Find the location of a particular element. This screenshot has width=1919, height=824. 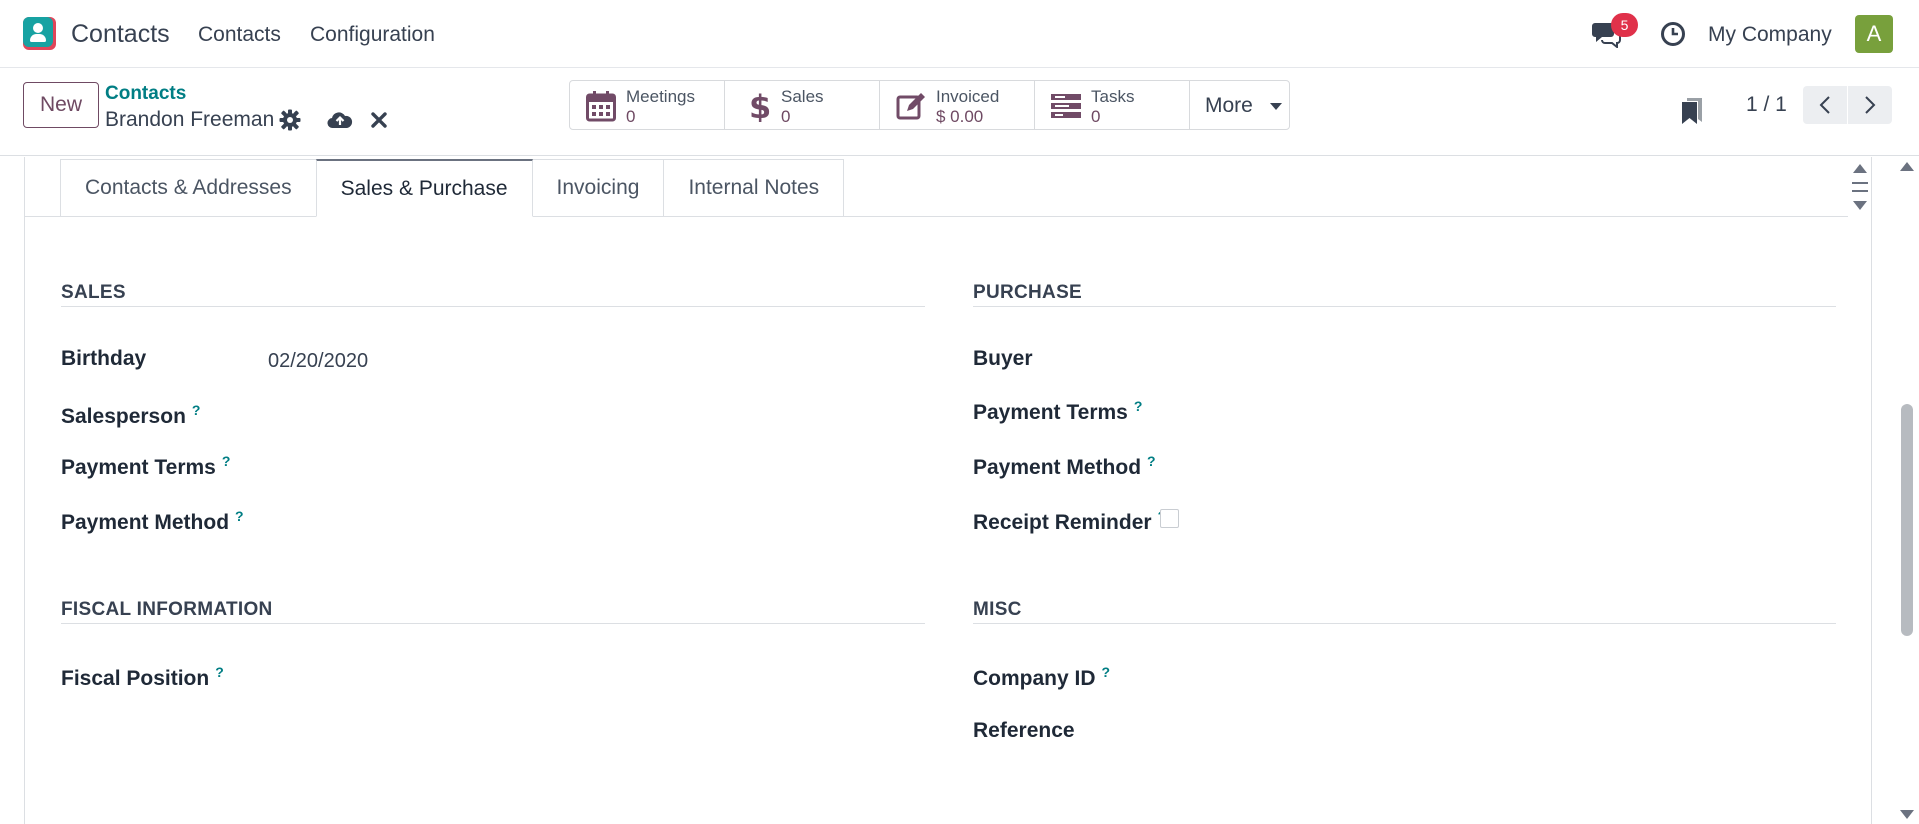

contacts-app-icon is located at coordinates (39, 33).